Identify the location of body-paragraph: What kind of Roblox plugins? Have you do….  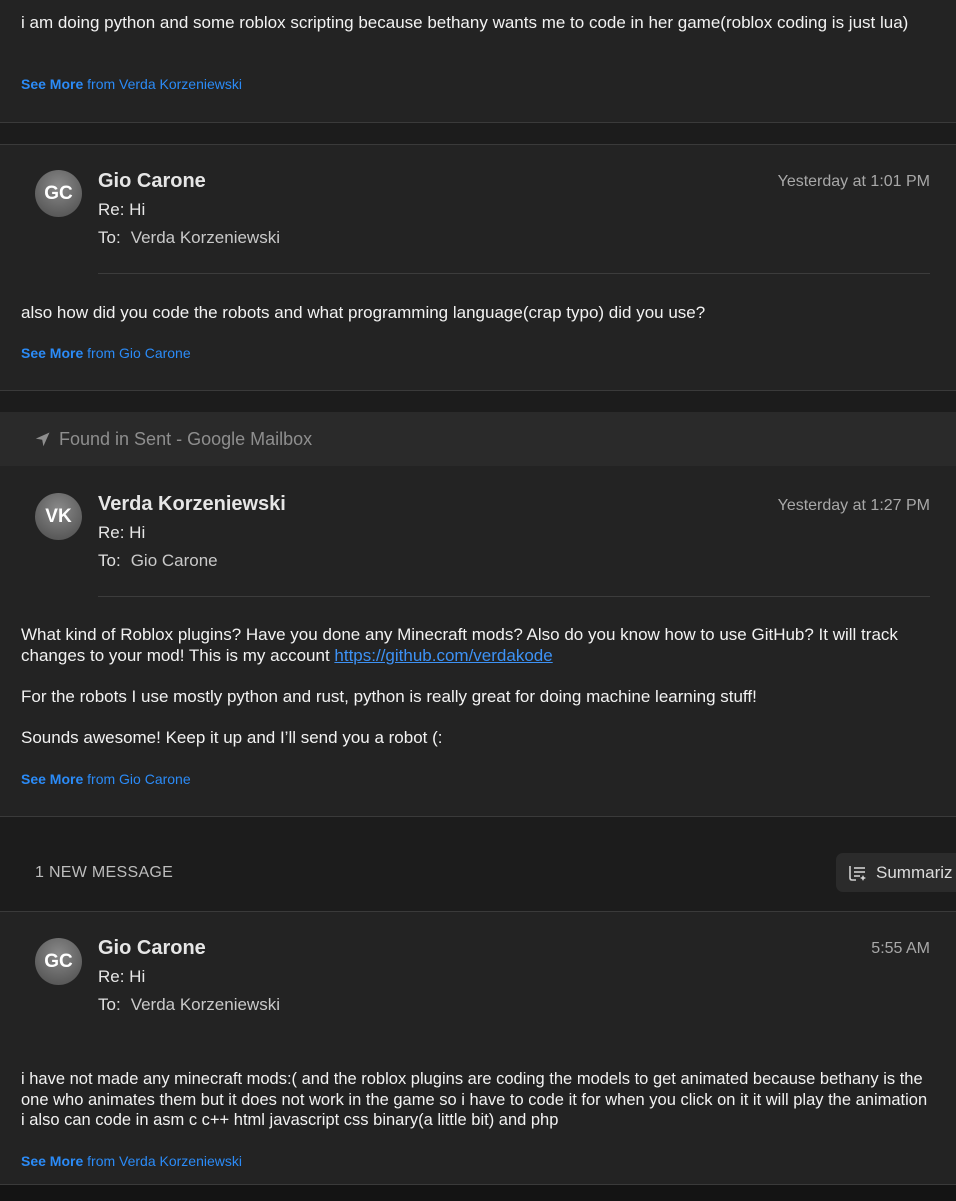
(459, 645).